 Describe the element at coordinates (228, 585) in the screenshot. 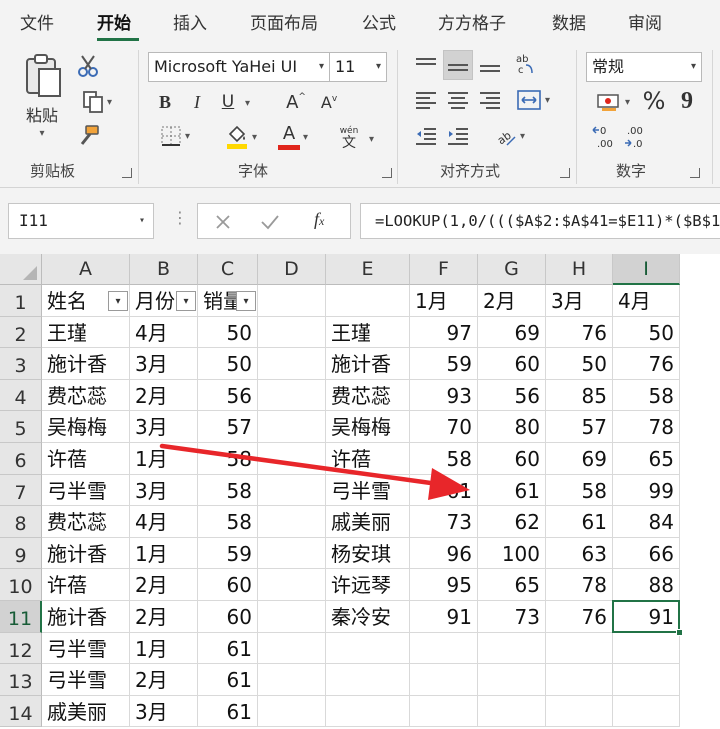

I see `cell-c10: 60` at that location.